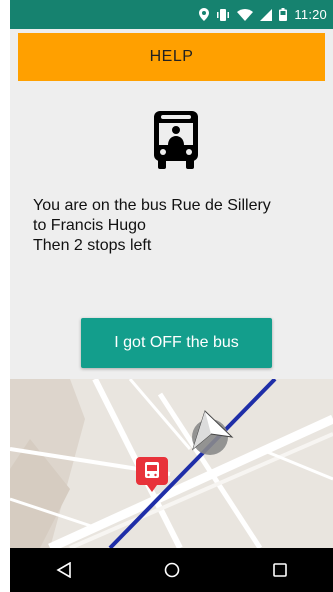 The height and width of the screenshot is (592, 333). What do you see at coordinates (171, 14) in the screenshot?
I see `status-bar: 11:20` at bounding box center [171, 14].